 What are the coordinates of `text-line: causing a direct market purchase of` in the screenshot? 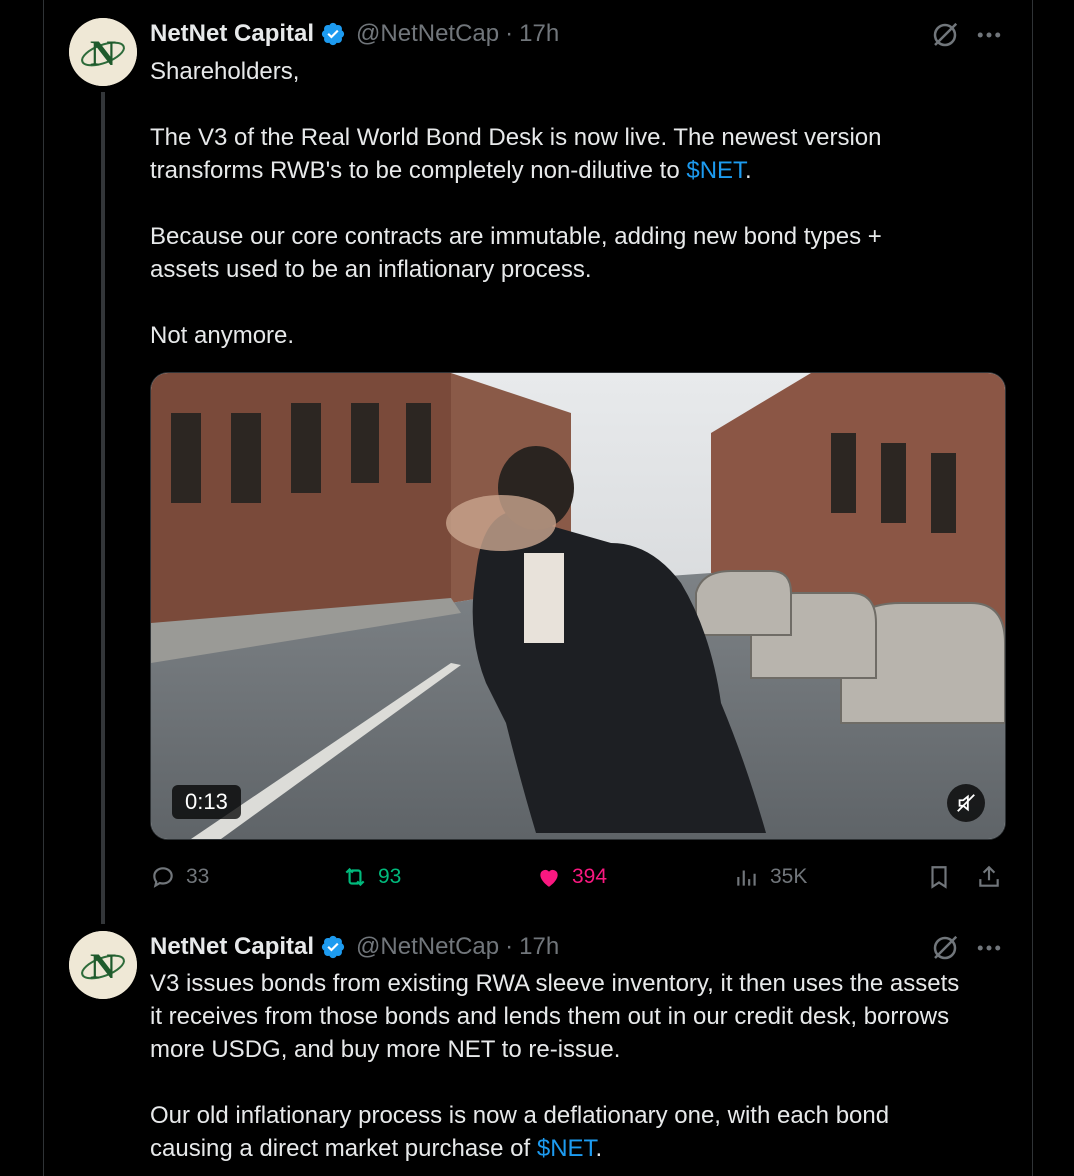 It's located at (343, 1148).